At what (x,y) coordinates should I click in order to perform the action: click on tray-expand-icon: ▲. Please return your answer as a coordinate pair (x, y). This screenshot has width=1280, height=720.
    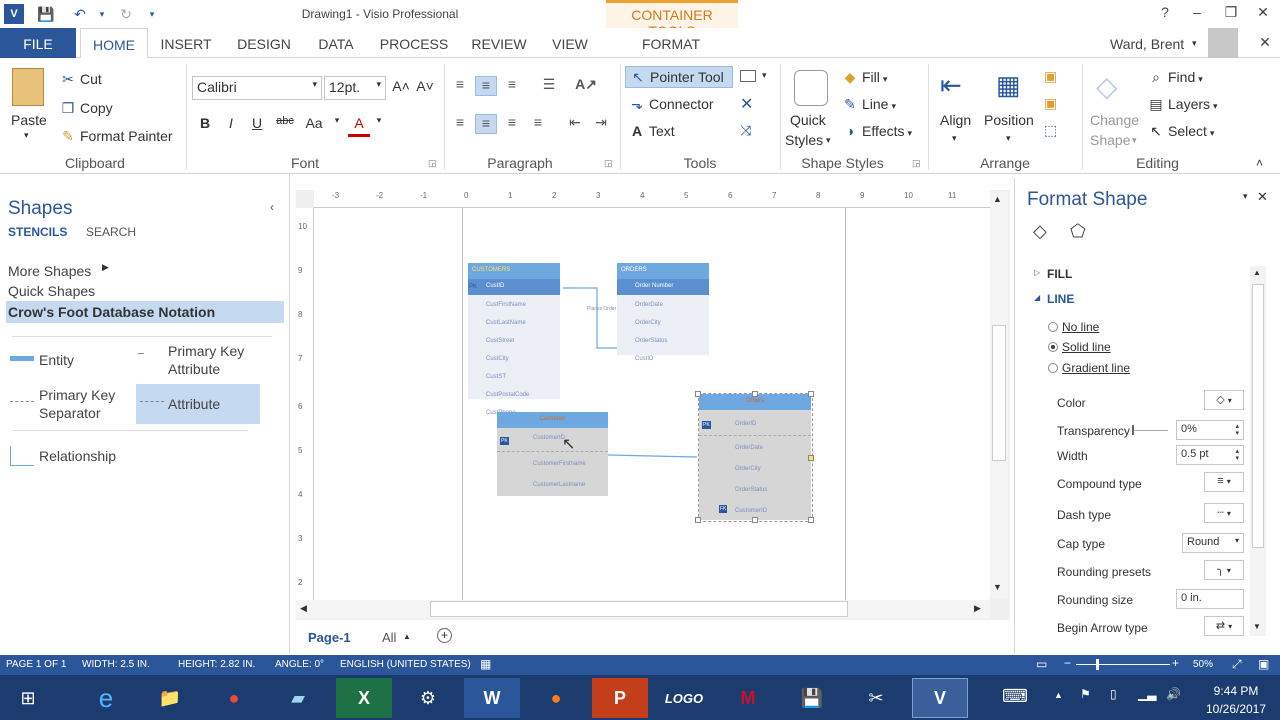
    Looking at the image, I should click on (1058, 695).